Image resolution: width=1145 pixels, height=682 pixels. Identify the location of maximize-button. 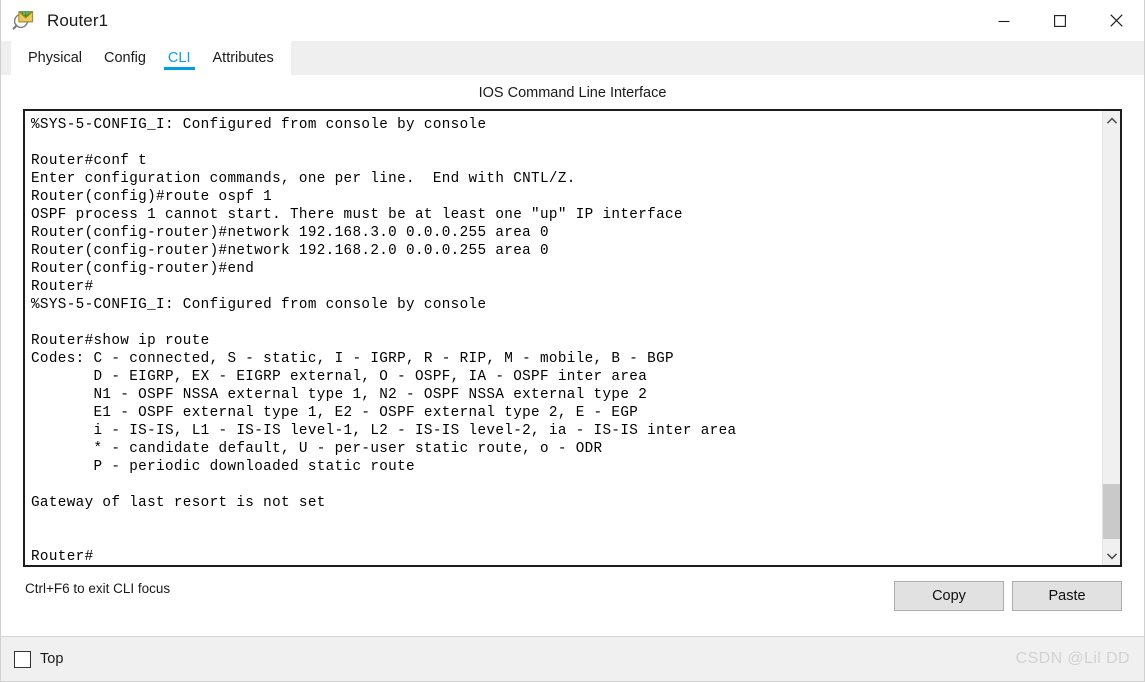
(1060, 20).